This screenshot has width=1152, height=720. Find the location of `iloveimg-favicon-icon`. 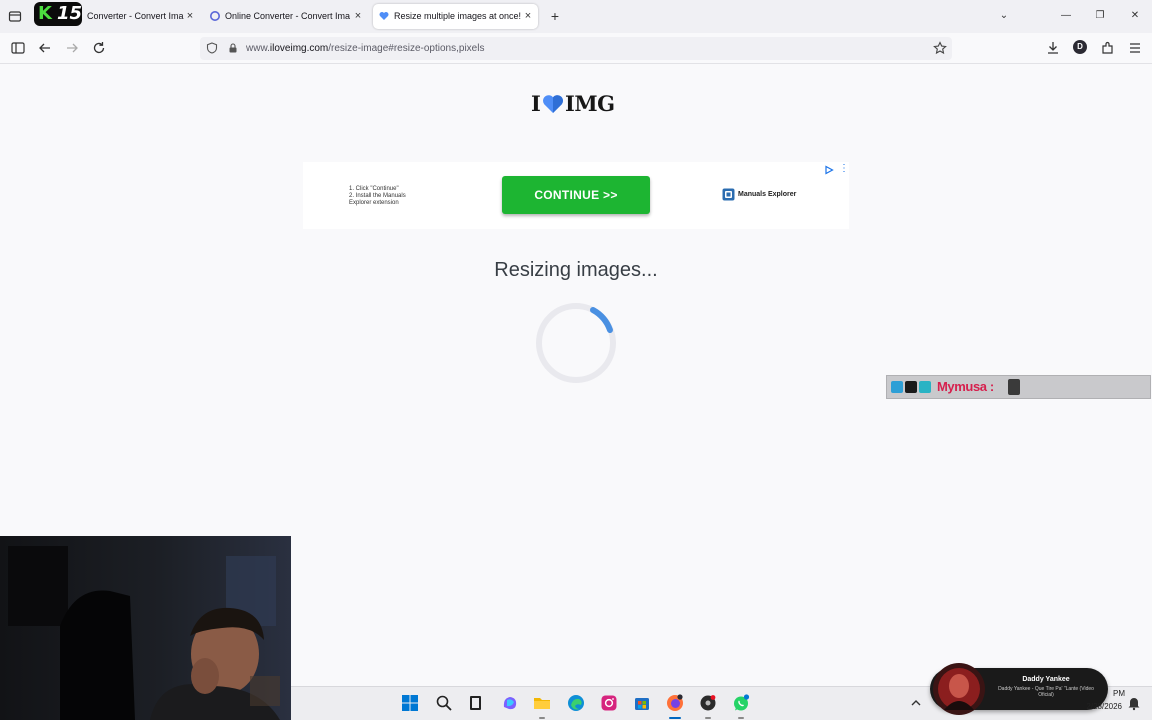

iloveimg-favicon-icon is located at coordinates (384, 16).